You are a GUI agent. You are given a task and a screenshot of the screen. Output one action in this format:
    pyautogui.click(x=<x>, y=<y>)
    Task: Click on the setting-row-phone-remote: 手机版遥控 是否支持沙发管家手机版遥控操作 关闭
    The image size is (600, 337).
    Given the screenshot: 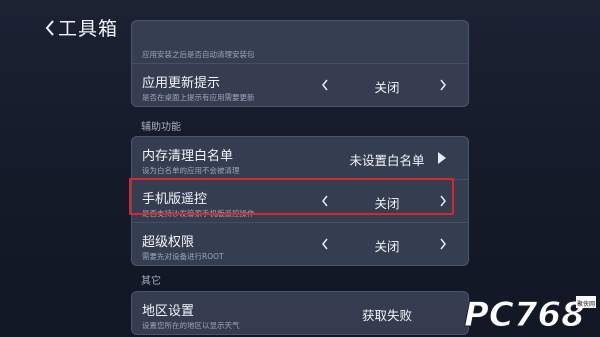 What is the action you would take?
    pyautogui.click(x=300, y=201)
    